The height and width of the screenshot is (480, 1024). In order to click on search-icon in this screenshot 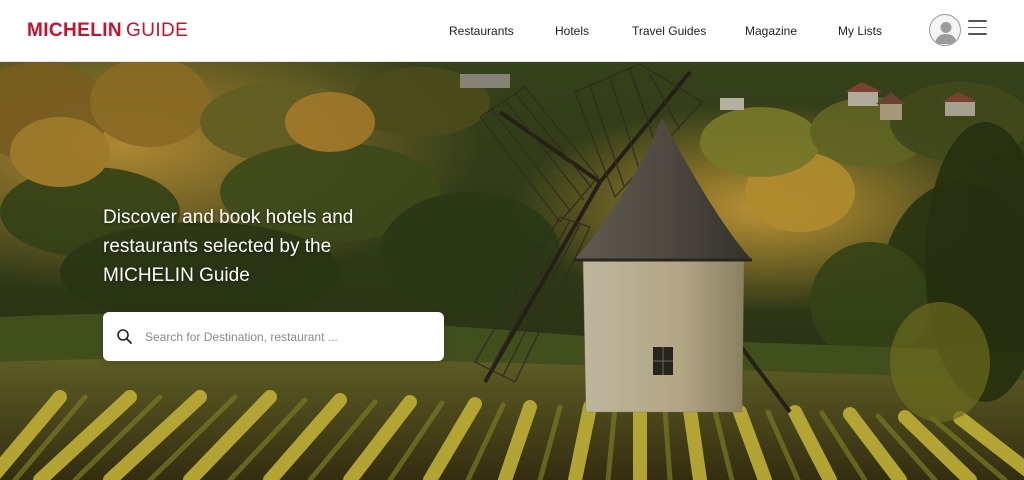, I will do `click(124, 336)`.